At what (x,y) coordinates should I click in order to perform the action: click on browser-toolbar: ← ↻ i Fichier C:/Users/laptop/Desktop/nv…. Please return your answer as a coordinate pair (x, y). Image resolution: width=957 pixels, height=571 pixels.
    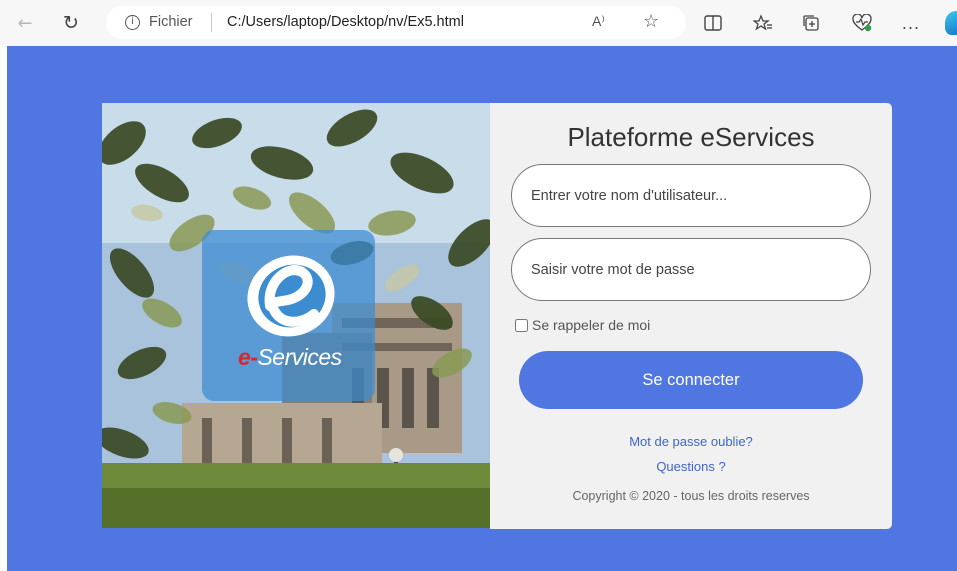
    Looking at the image, I should click on (478, 23).